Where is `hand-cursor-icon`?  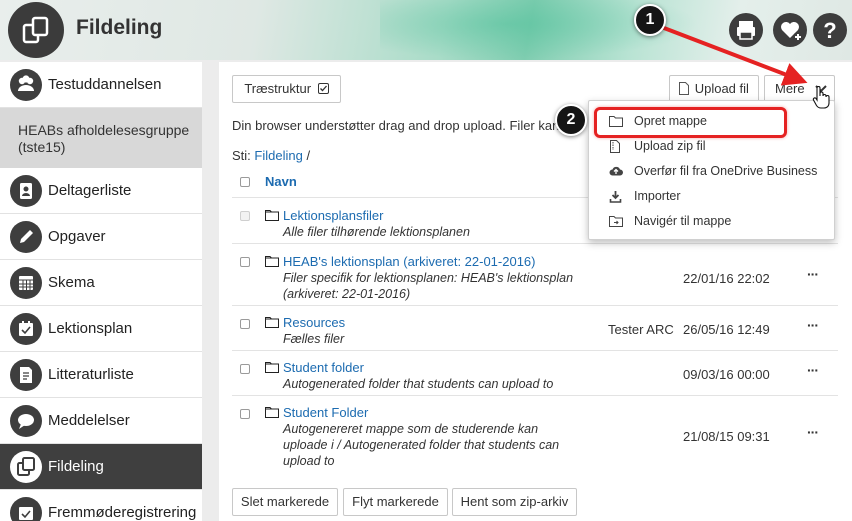 hand-cursor-icon is located at coordinates (821, 97).